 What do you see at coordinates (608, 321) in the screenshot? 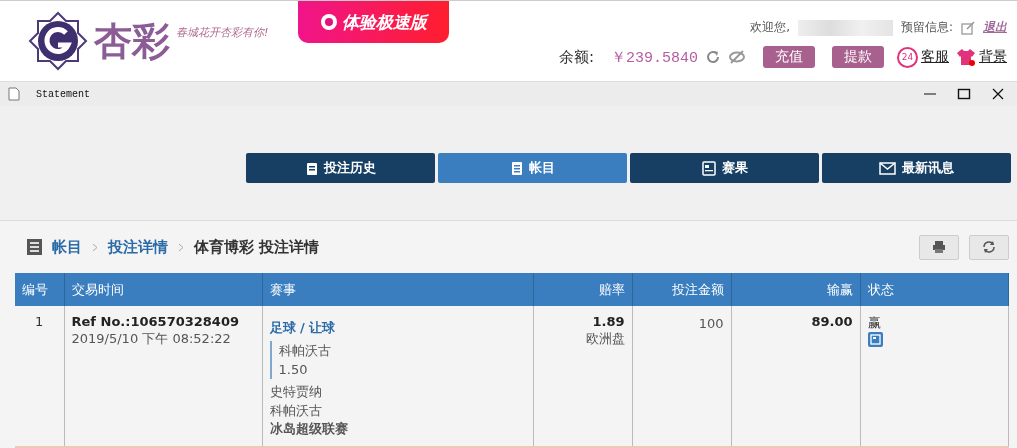
I see `odds-value: 1.89` at bounding box center [608, 321].